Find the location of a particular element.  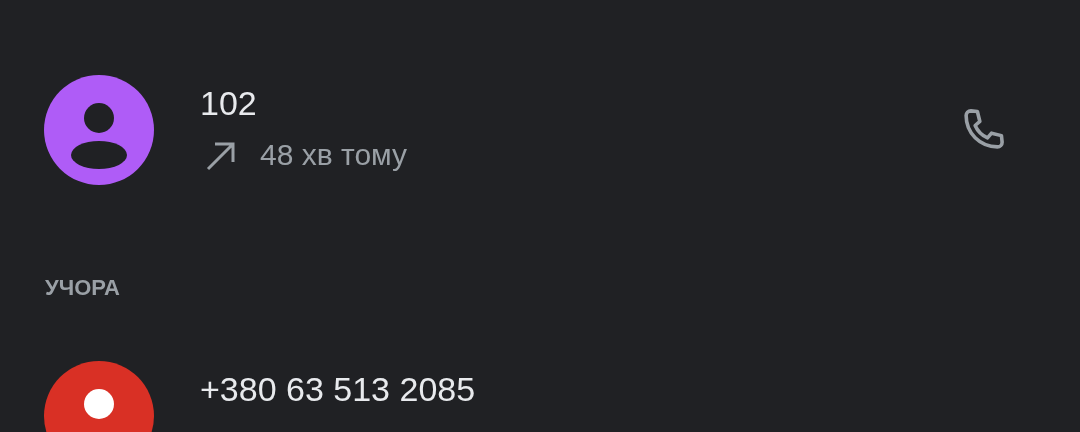

section-header: УЧОРА is located at coordinates (82, 288).